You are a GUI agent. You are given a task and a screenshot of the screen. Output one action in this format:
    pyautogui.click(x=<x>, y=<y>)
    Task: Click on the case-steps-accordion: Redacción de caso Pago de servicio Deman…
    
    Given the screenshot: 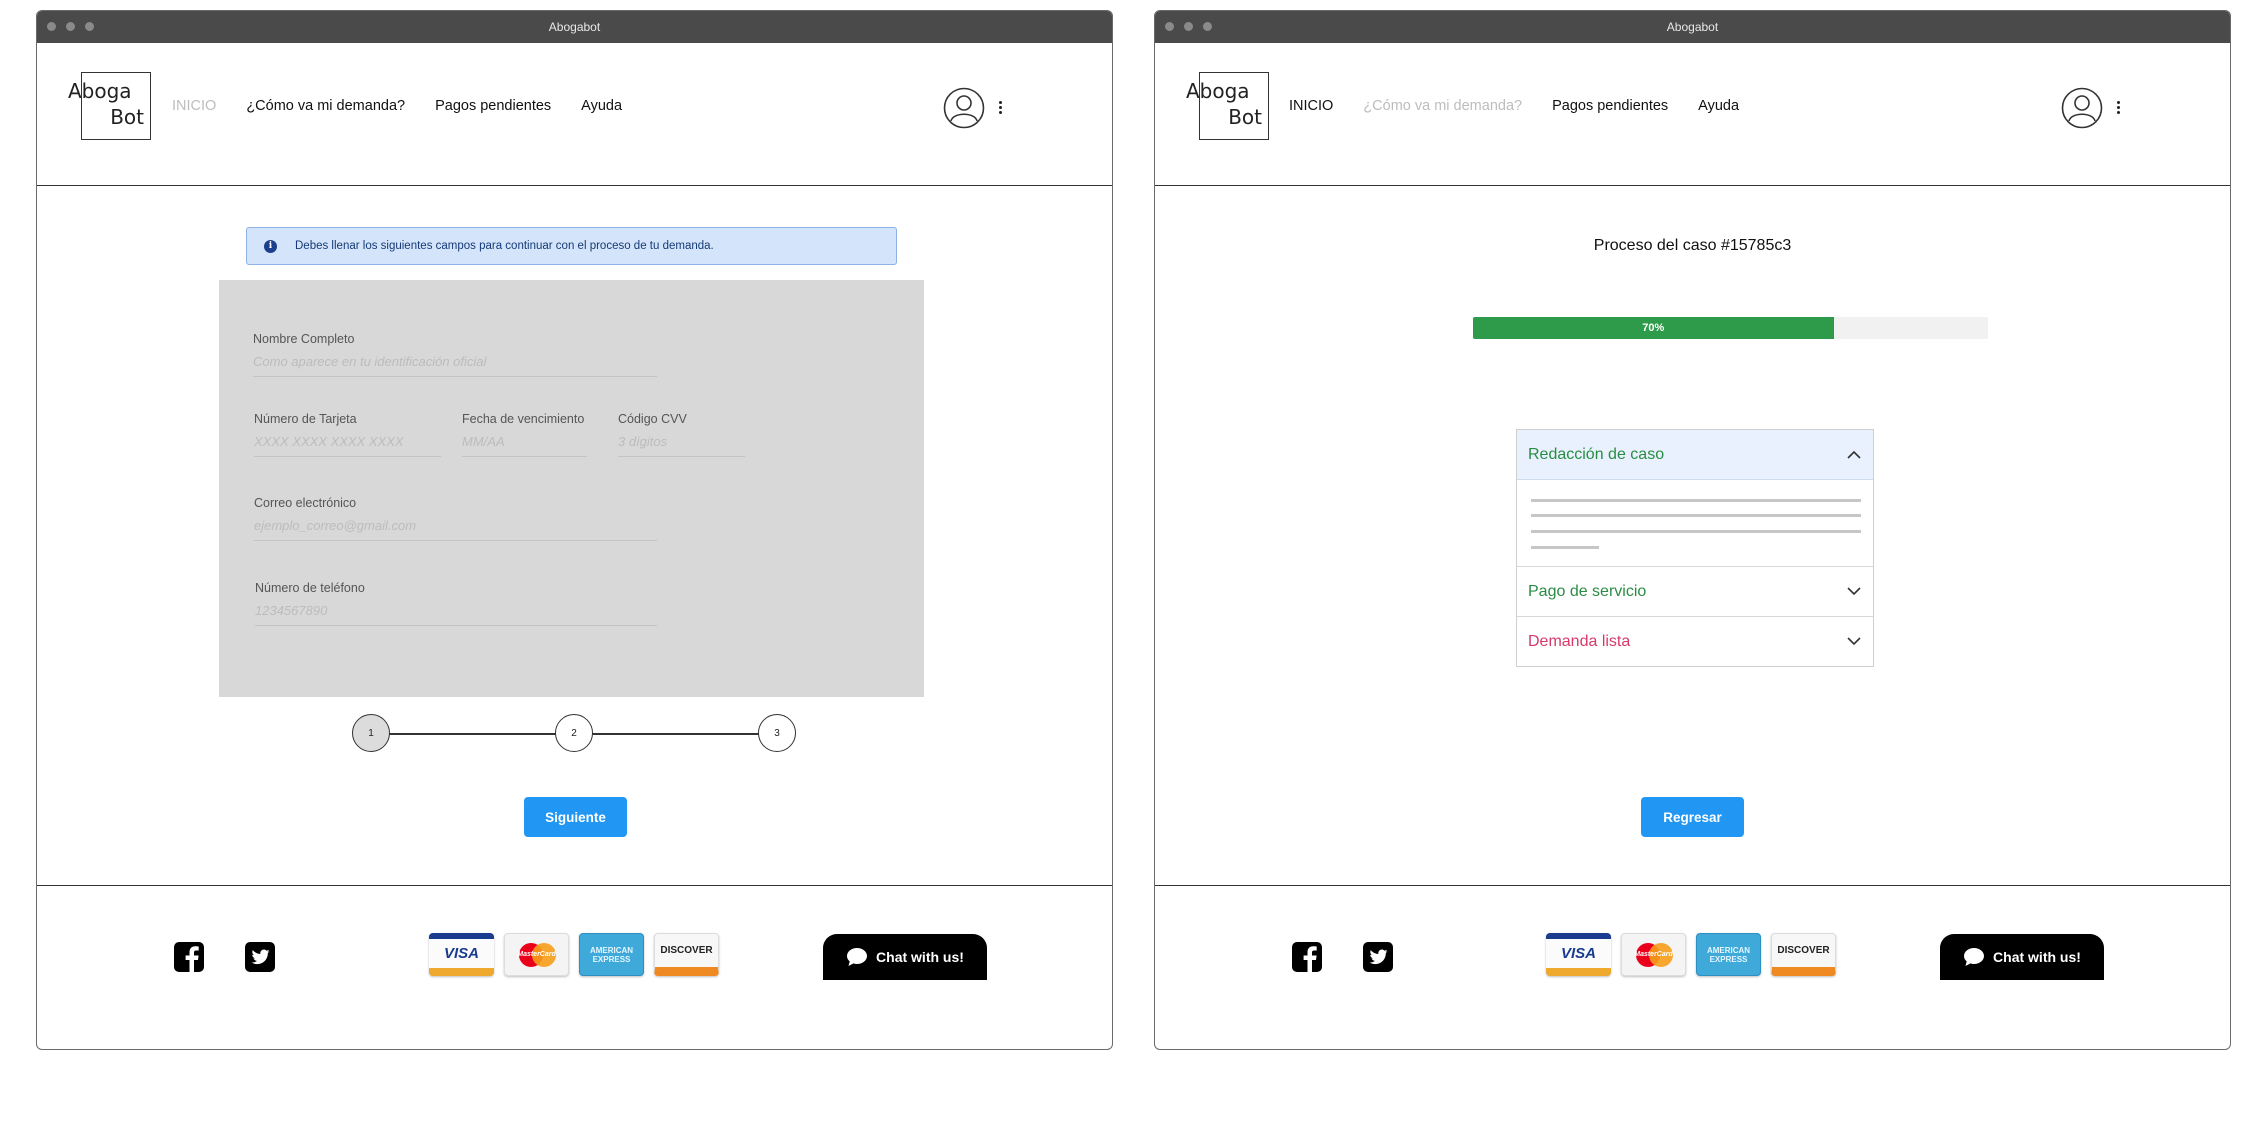 What is the action you would take?
    pyautogui.click(x=1695, y=548)
    